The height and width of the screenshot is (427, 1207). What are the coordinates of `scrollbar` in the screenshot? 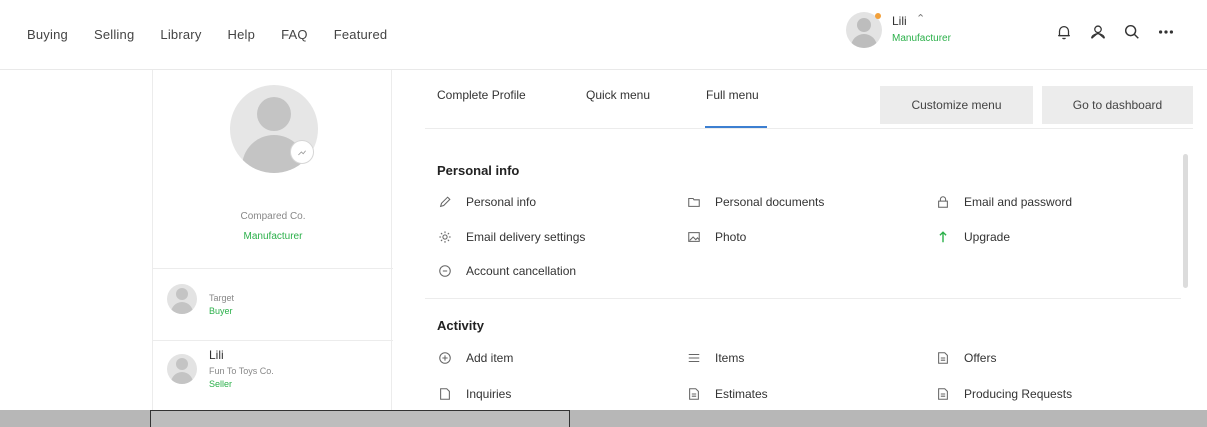 It's located at (1185, 221).